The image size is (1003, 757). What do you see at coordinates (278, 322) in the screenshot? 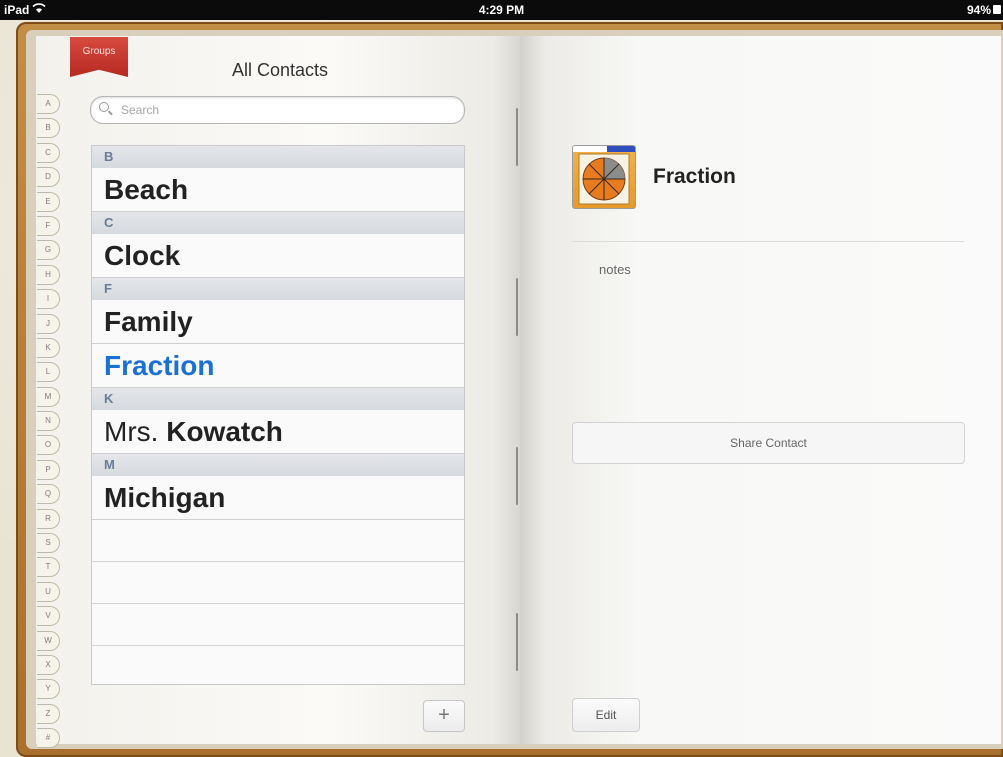
I see `contact-row: Family` at bounding box center [278, 322].